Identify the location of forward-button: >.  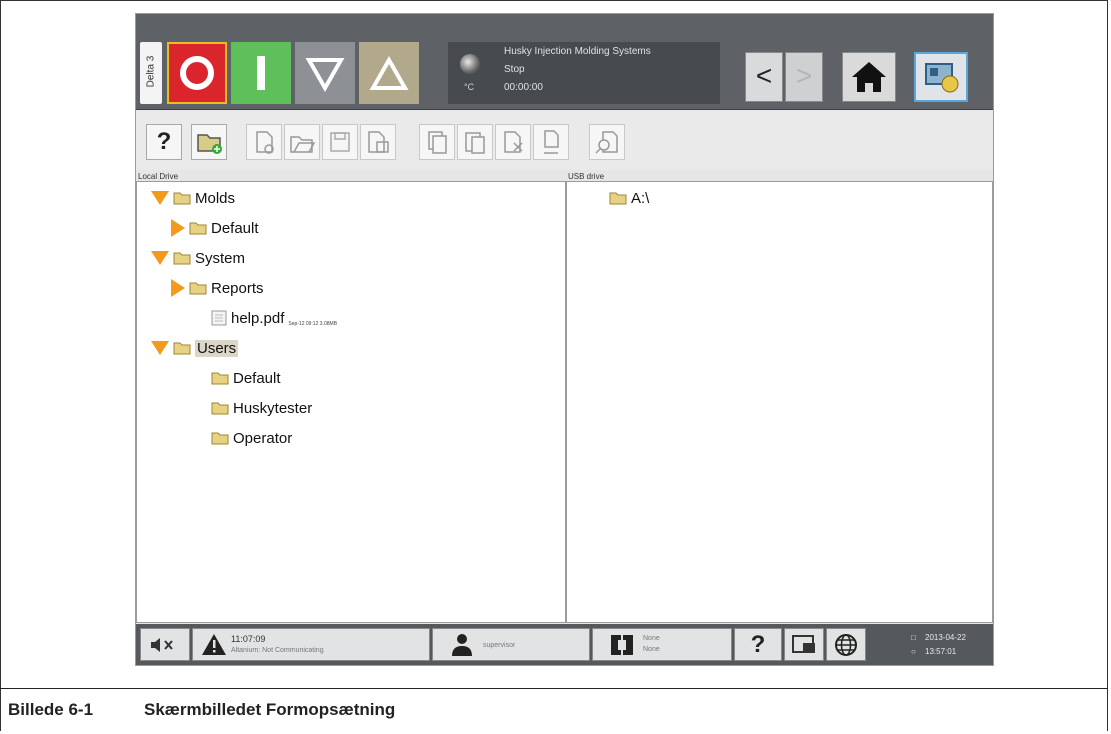
(804, 77).